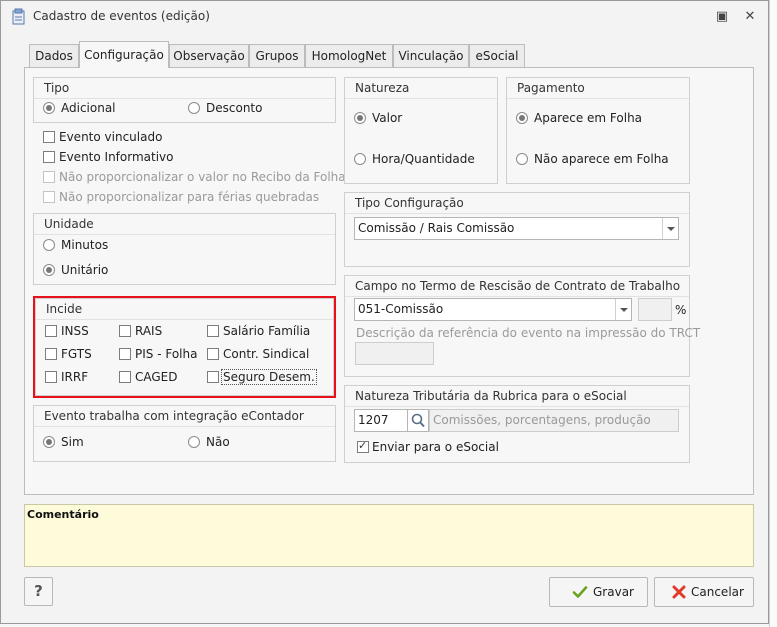  I want to click on radio-aparece-em-folha, so click(522, 118).